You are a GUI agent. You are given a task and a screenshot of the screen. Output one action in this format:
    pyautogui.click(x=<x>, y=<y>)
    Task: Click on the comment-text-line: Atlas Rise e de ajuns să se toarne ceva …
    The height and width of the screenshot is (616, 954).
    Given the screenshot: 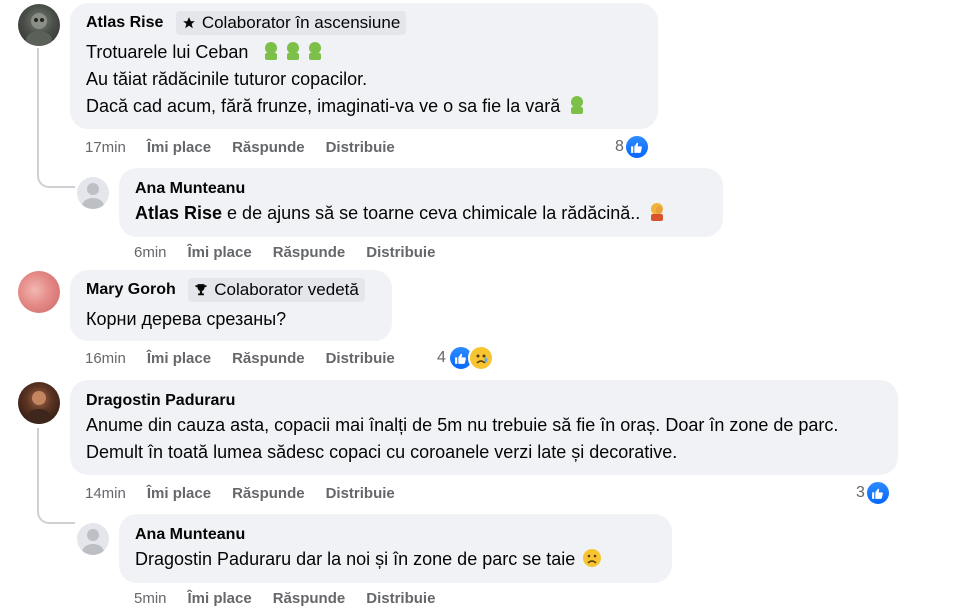 What is the action you would take?
    pyautogui.click(x=421, y=213)
    